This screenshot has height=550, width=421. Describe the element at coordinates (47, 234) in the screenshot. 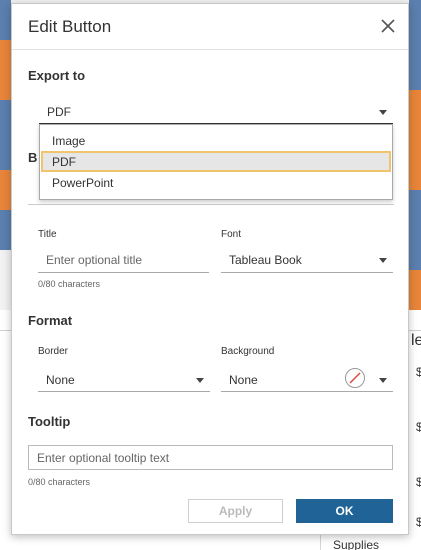

I see `title-label: Title` at that location.